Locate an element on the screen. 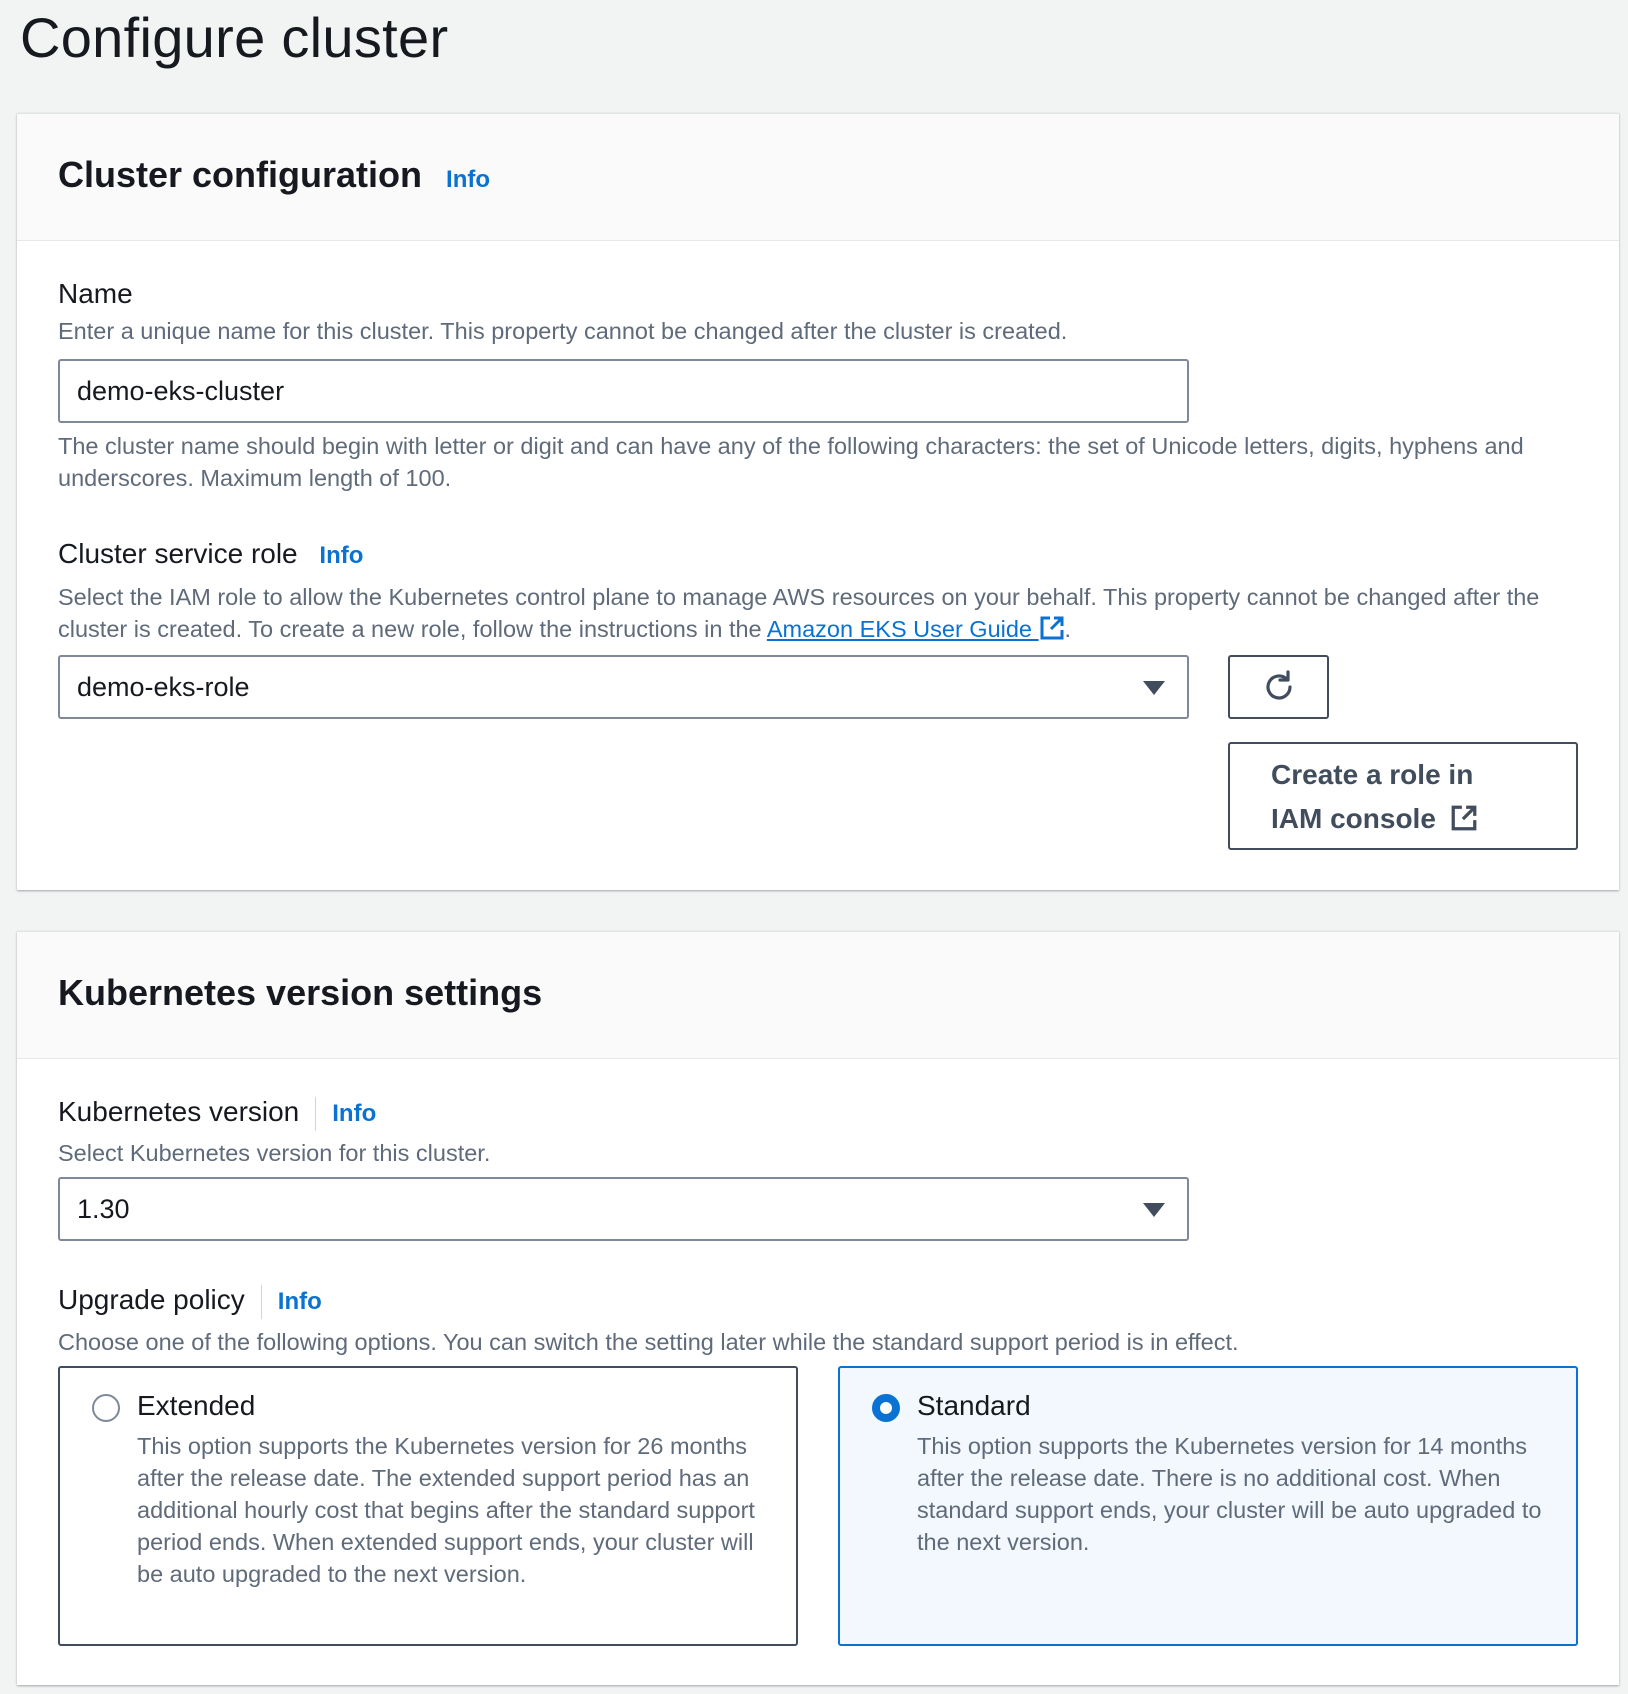 The image size is (1628, 1694). cluster-configuration-title-text: Cluster configuration is located at coordinates (240, 174).